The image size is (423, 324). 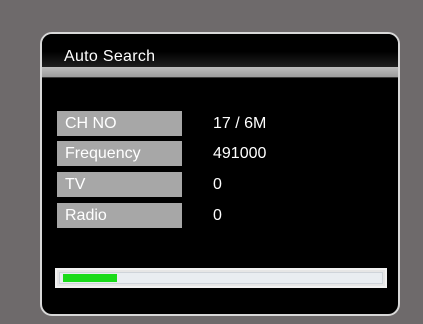 What do you see at coordinates (240, 123) in the screenshot?
I see `field-value-ch-no: 17 / 6M` at bounding box center [240, 123].